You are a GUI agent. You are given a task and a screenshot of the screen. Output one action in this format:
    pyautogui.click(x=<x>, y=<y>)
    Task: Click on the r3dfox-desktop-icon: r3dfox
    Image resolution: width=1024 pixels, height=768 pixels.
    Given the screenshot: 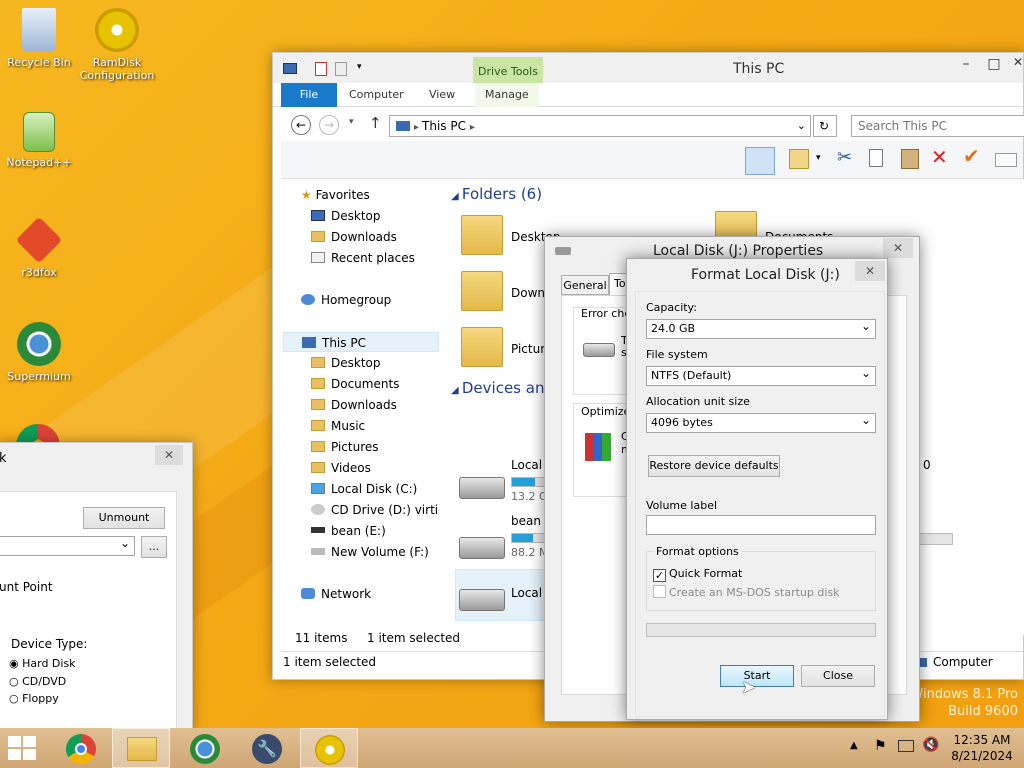 What is the action you would take?
    pyautogui.click(x=39, y=247)
    